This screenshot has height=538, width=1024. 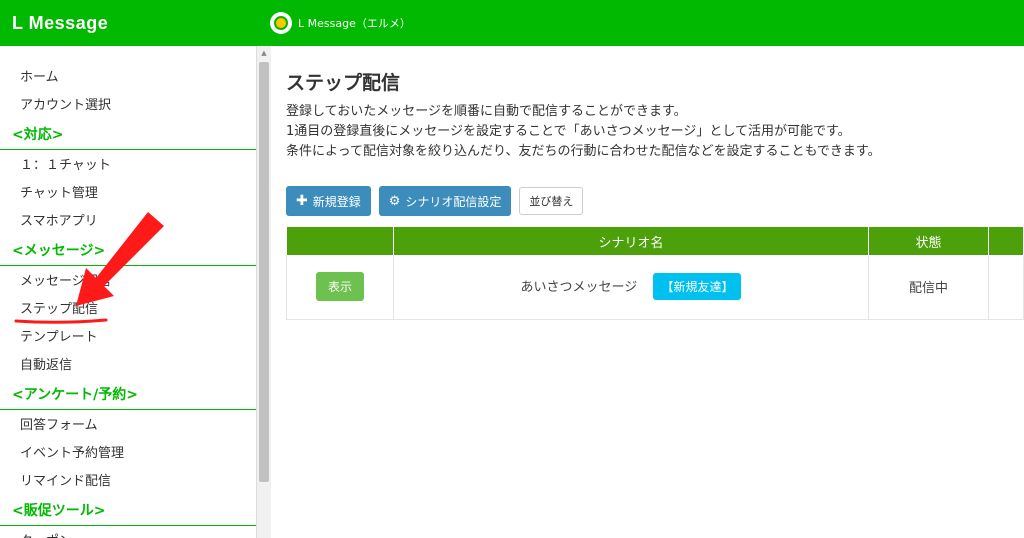 What do you see at coordinates (128, 166) in the screenshot?
I see `sidebar-item-one-to-one-chat: １：１チャット` at bounding box center [128, 166].